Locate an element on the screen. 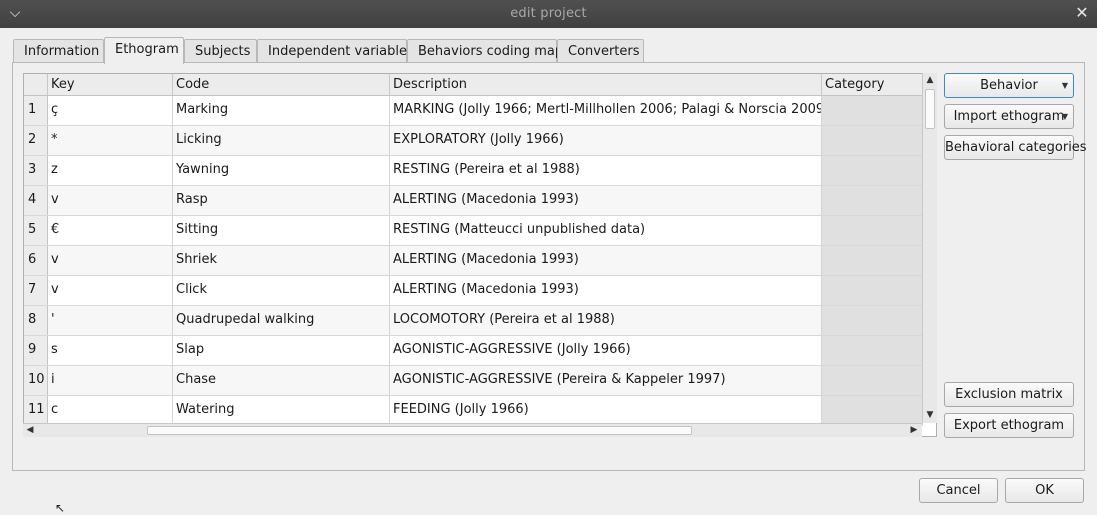  scroll-down-arrow-icon: ▼ is located at coordinates (930, 415).